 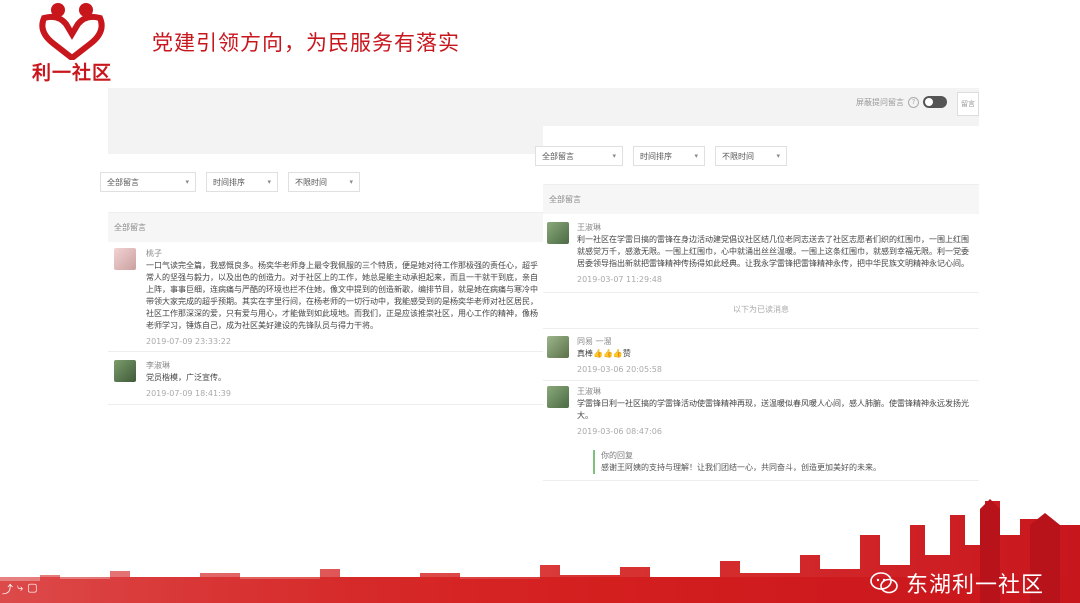 What do you see at coordinates (306, 43) in the screenshot?
I see `slide-title: 党建引领方向，为民服务有落实` at bounding box center [306, 43].